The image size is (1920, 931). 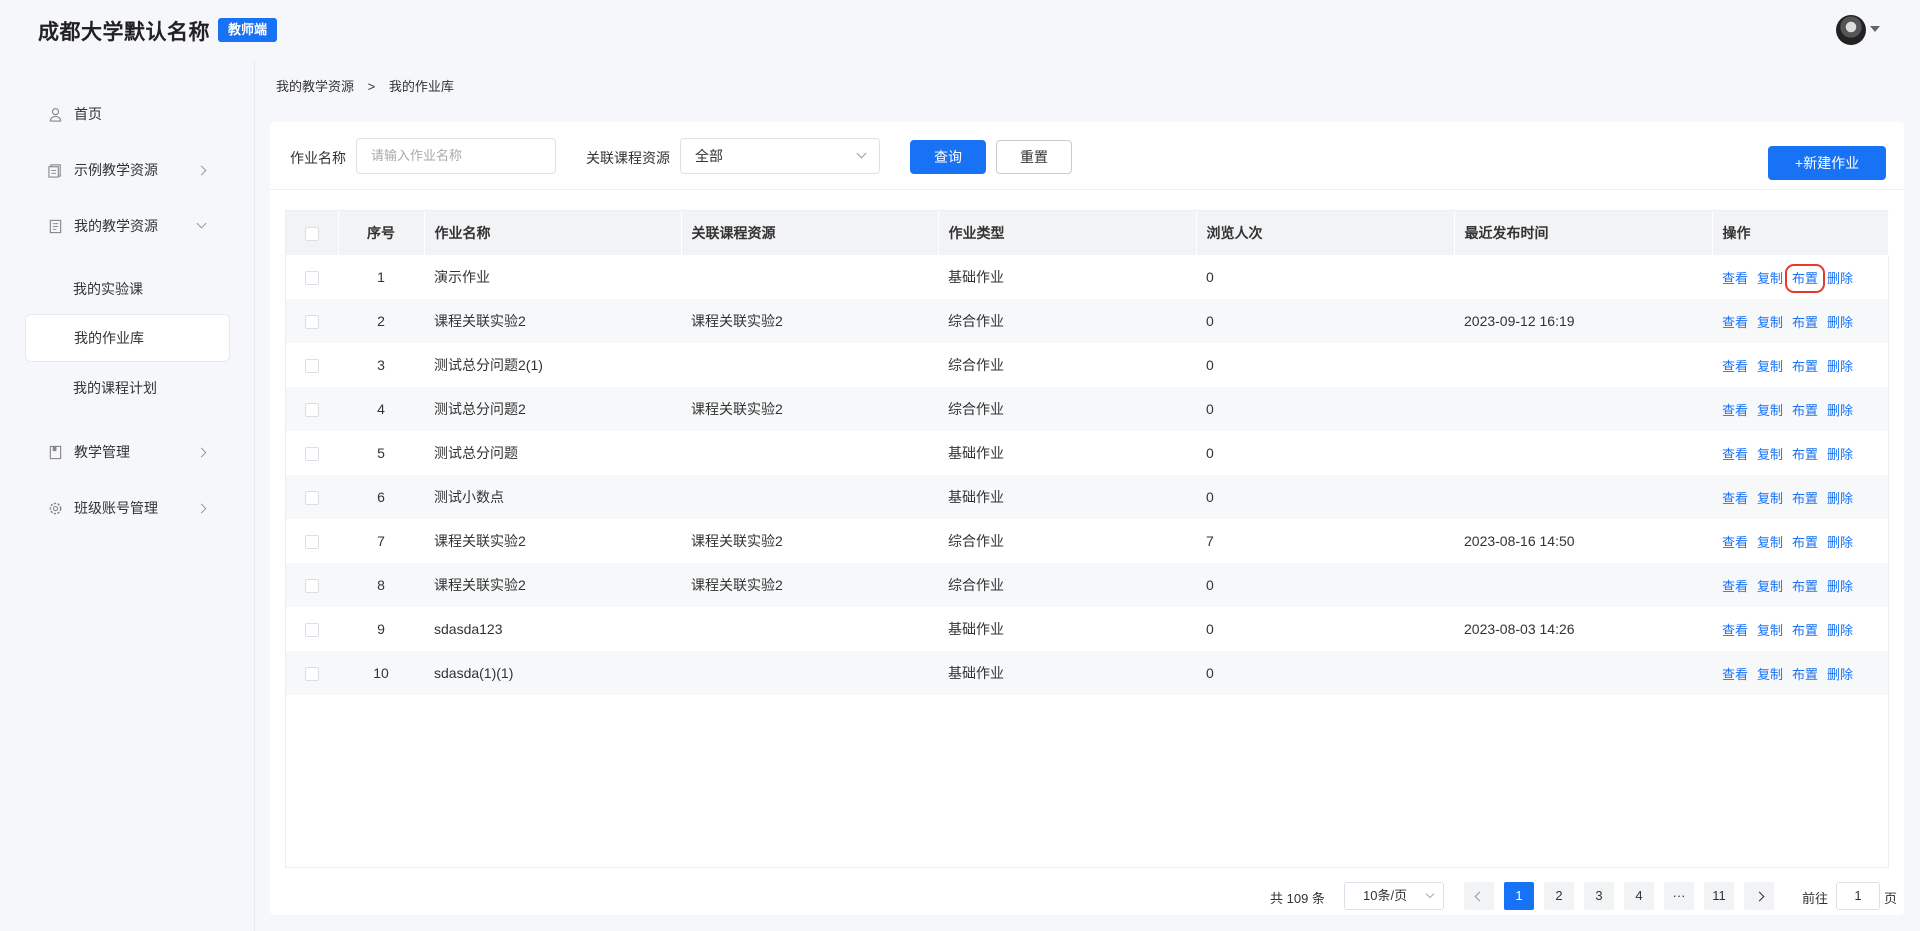 What do you see at coordinates (976, 453) in the screenshot?
I see `cell-type: 基础作业` at bounding box center [976, 453].